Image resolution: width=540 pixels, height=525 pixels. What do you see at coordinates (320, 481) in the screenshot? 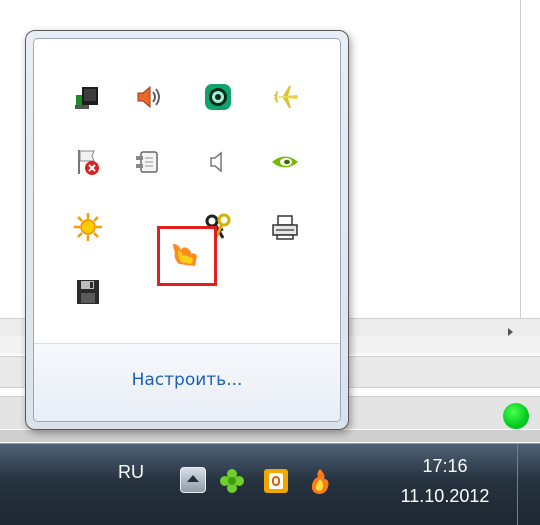
I see `flame-icon` at bounding box center [320, 481].